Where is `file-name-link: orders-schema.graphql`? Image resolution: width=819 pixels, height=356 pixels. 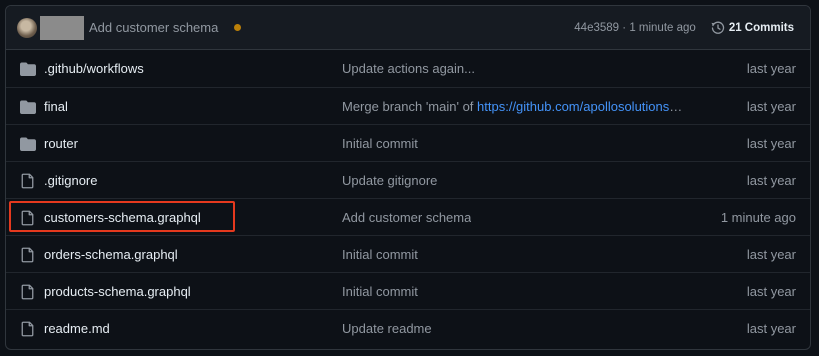 file-name-link: orders-schema.graphql is located at coordinates (111, 254).